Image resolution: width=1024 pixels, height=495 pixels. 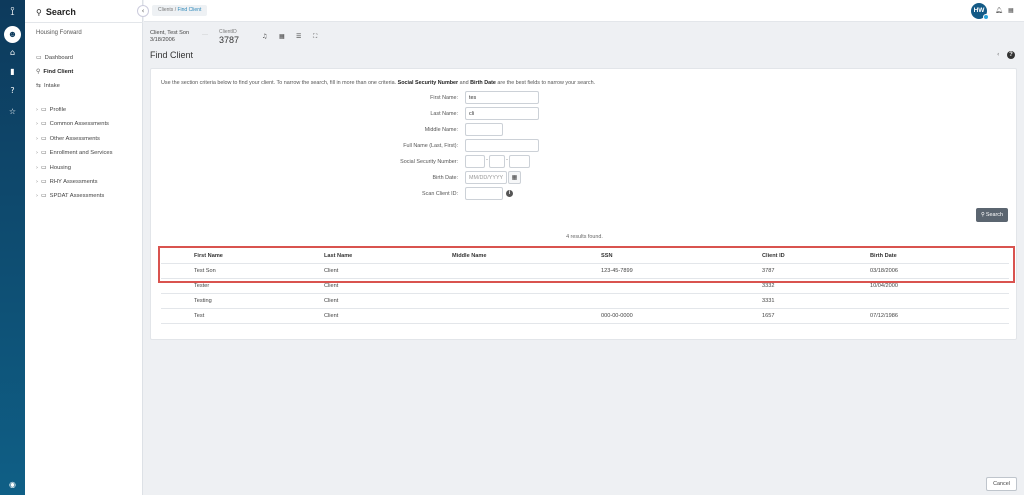 What do you see at coordinates (484, 129) in the screenshot?
I see `middle-name-input` at bounding box center [484, 129].